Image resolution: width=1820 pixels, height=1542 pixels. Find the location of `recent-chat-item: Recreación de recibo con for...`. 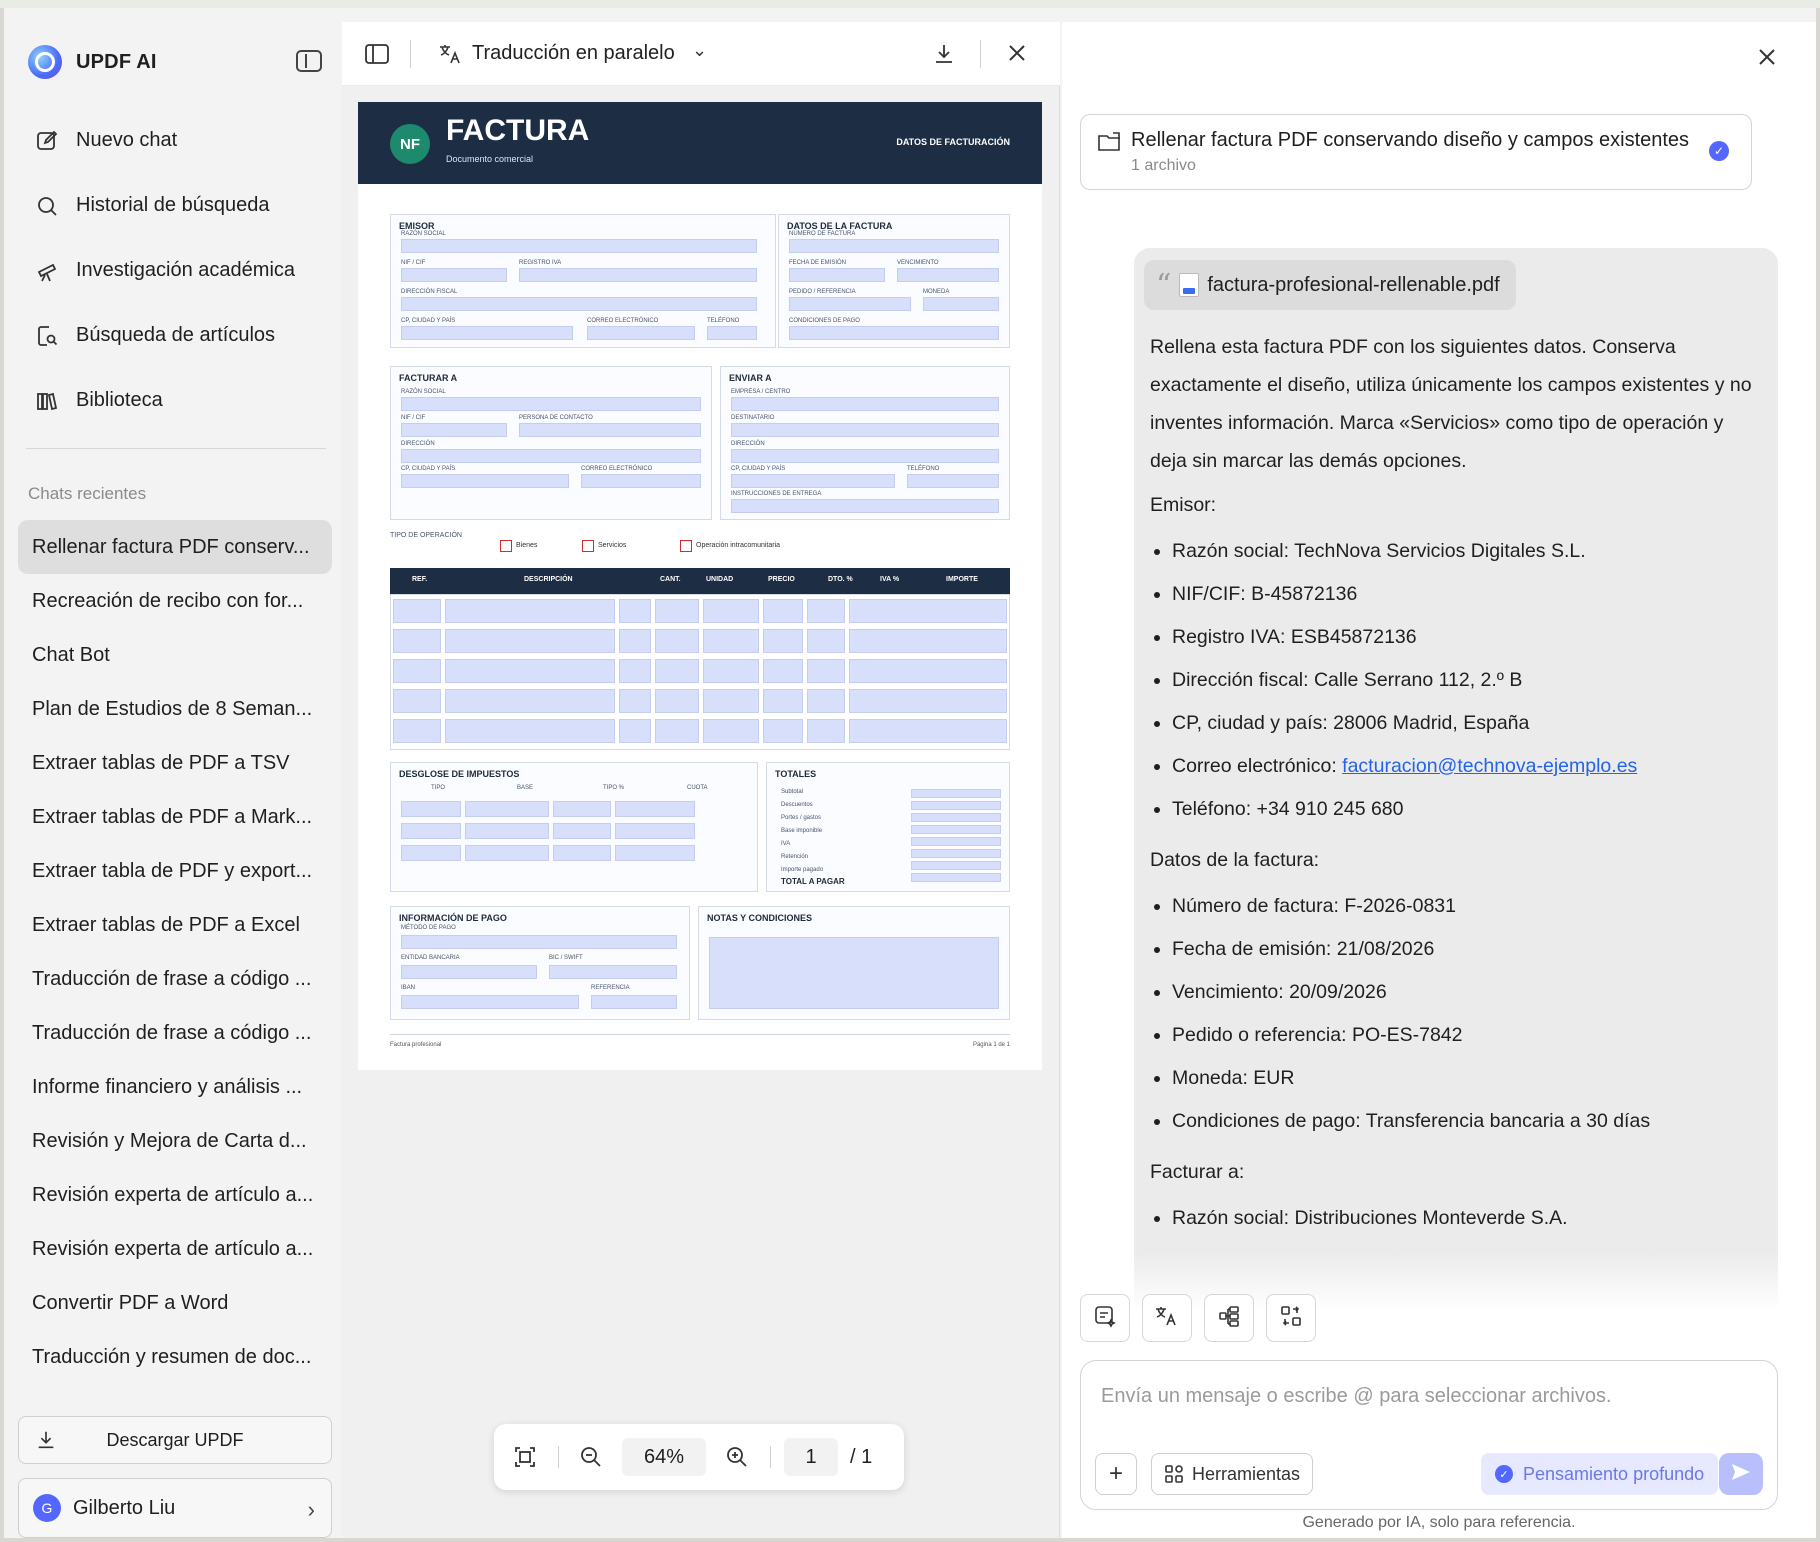

recent-chat-item: Recreación de recibo con for... is located at coordinates (175, 601).